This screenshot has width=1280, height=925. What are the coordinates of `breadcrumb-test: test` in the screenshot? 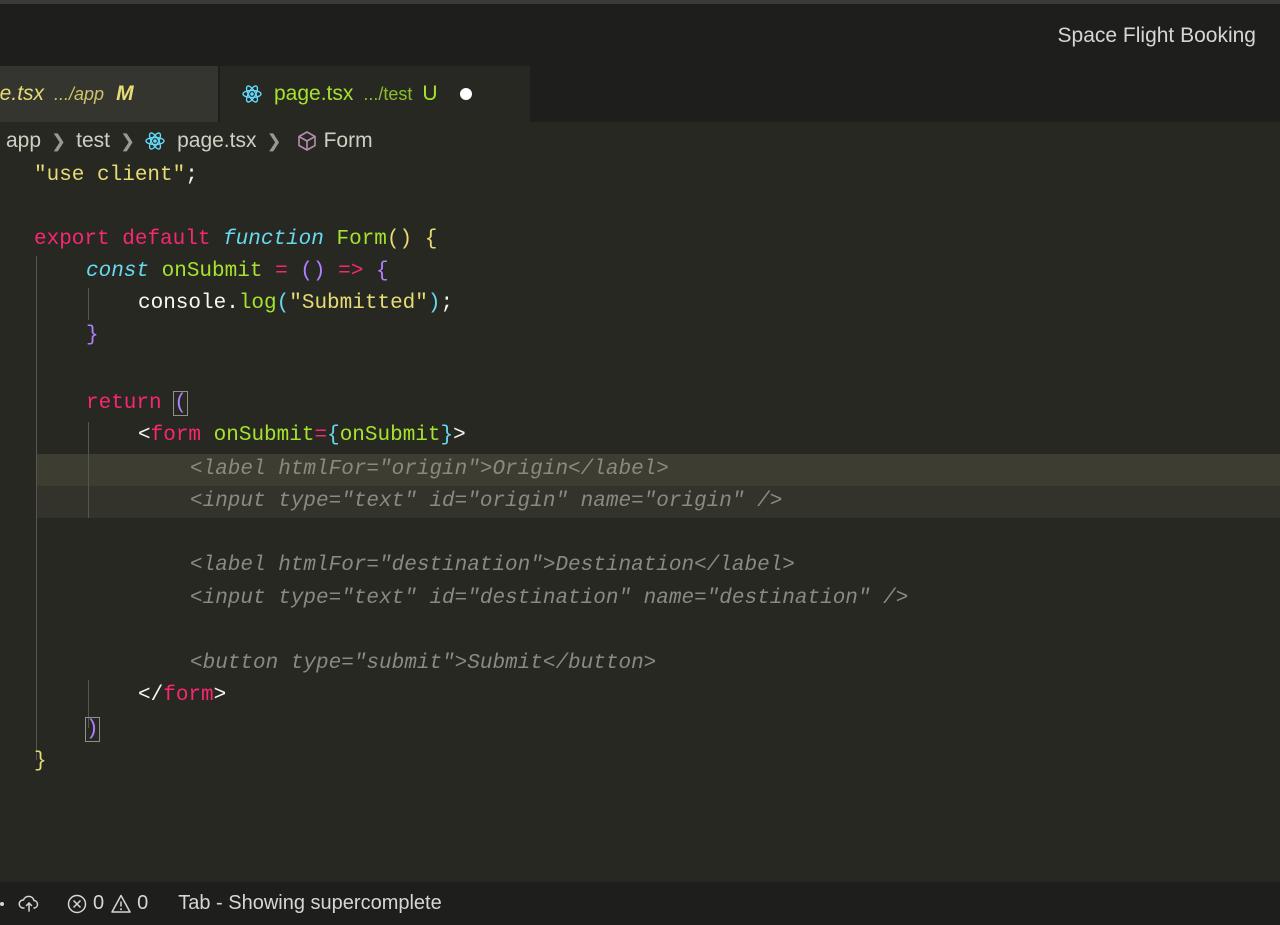 It's located at (93, 141).